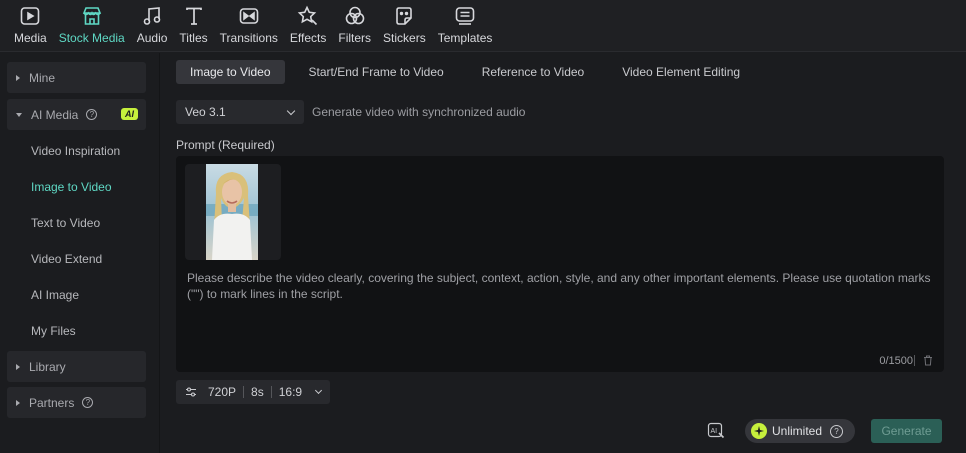 This screenshot has width=966, height=453. What do you see at coordinates (290, 392) in the screenshot?
I see `aspect-ratio-value: 16:9` at bounding box center [290, 392].